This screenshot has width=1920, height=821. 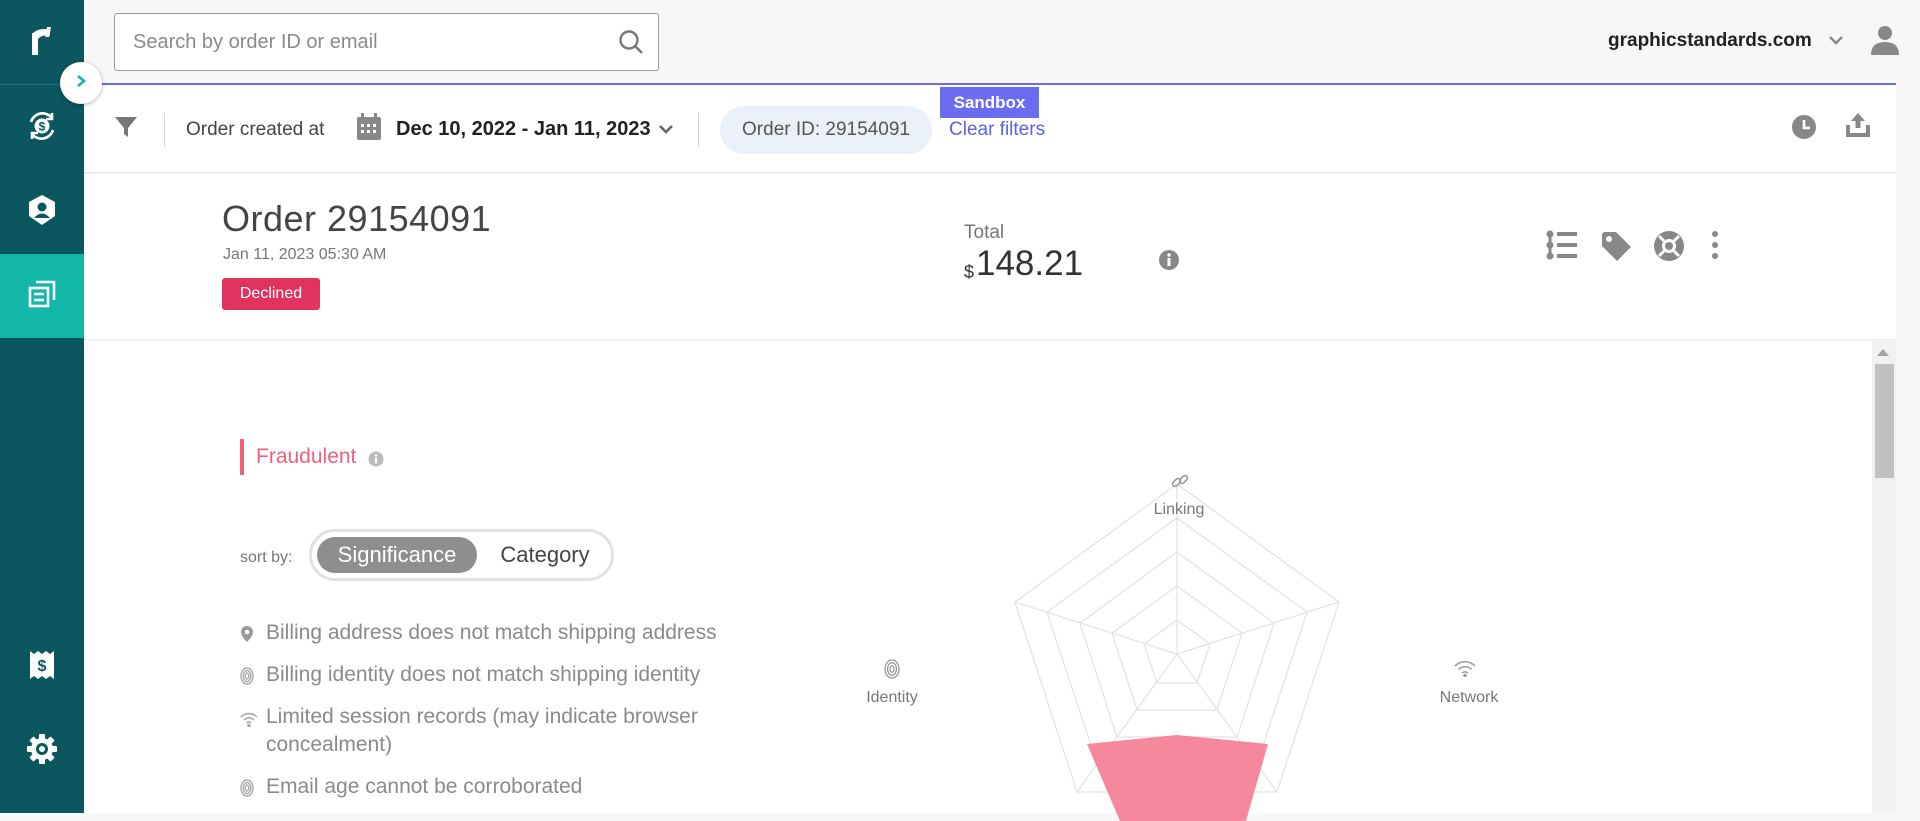 I want to click on dollar-cycle-icon: $, so click(x=42, y=128).